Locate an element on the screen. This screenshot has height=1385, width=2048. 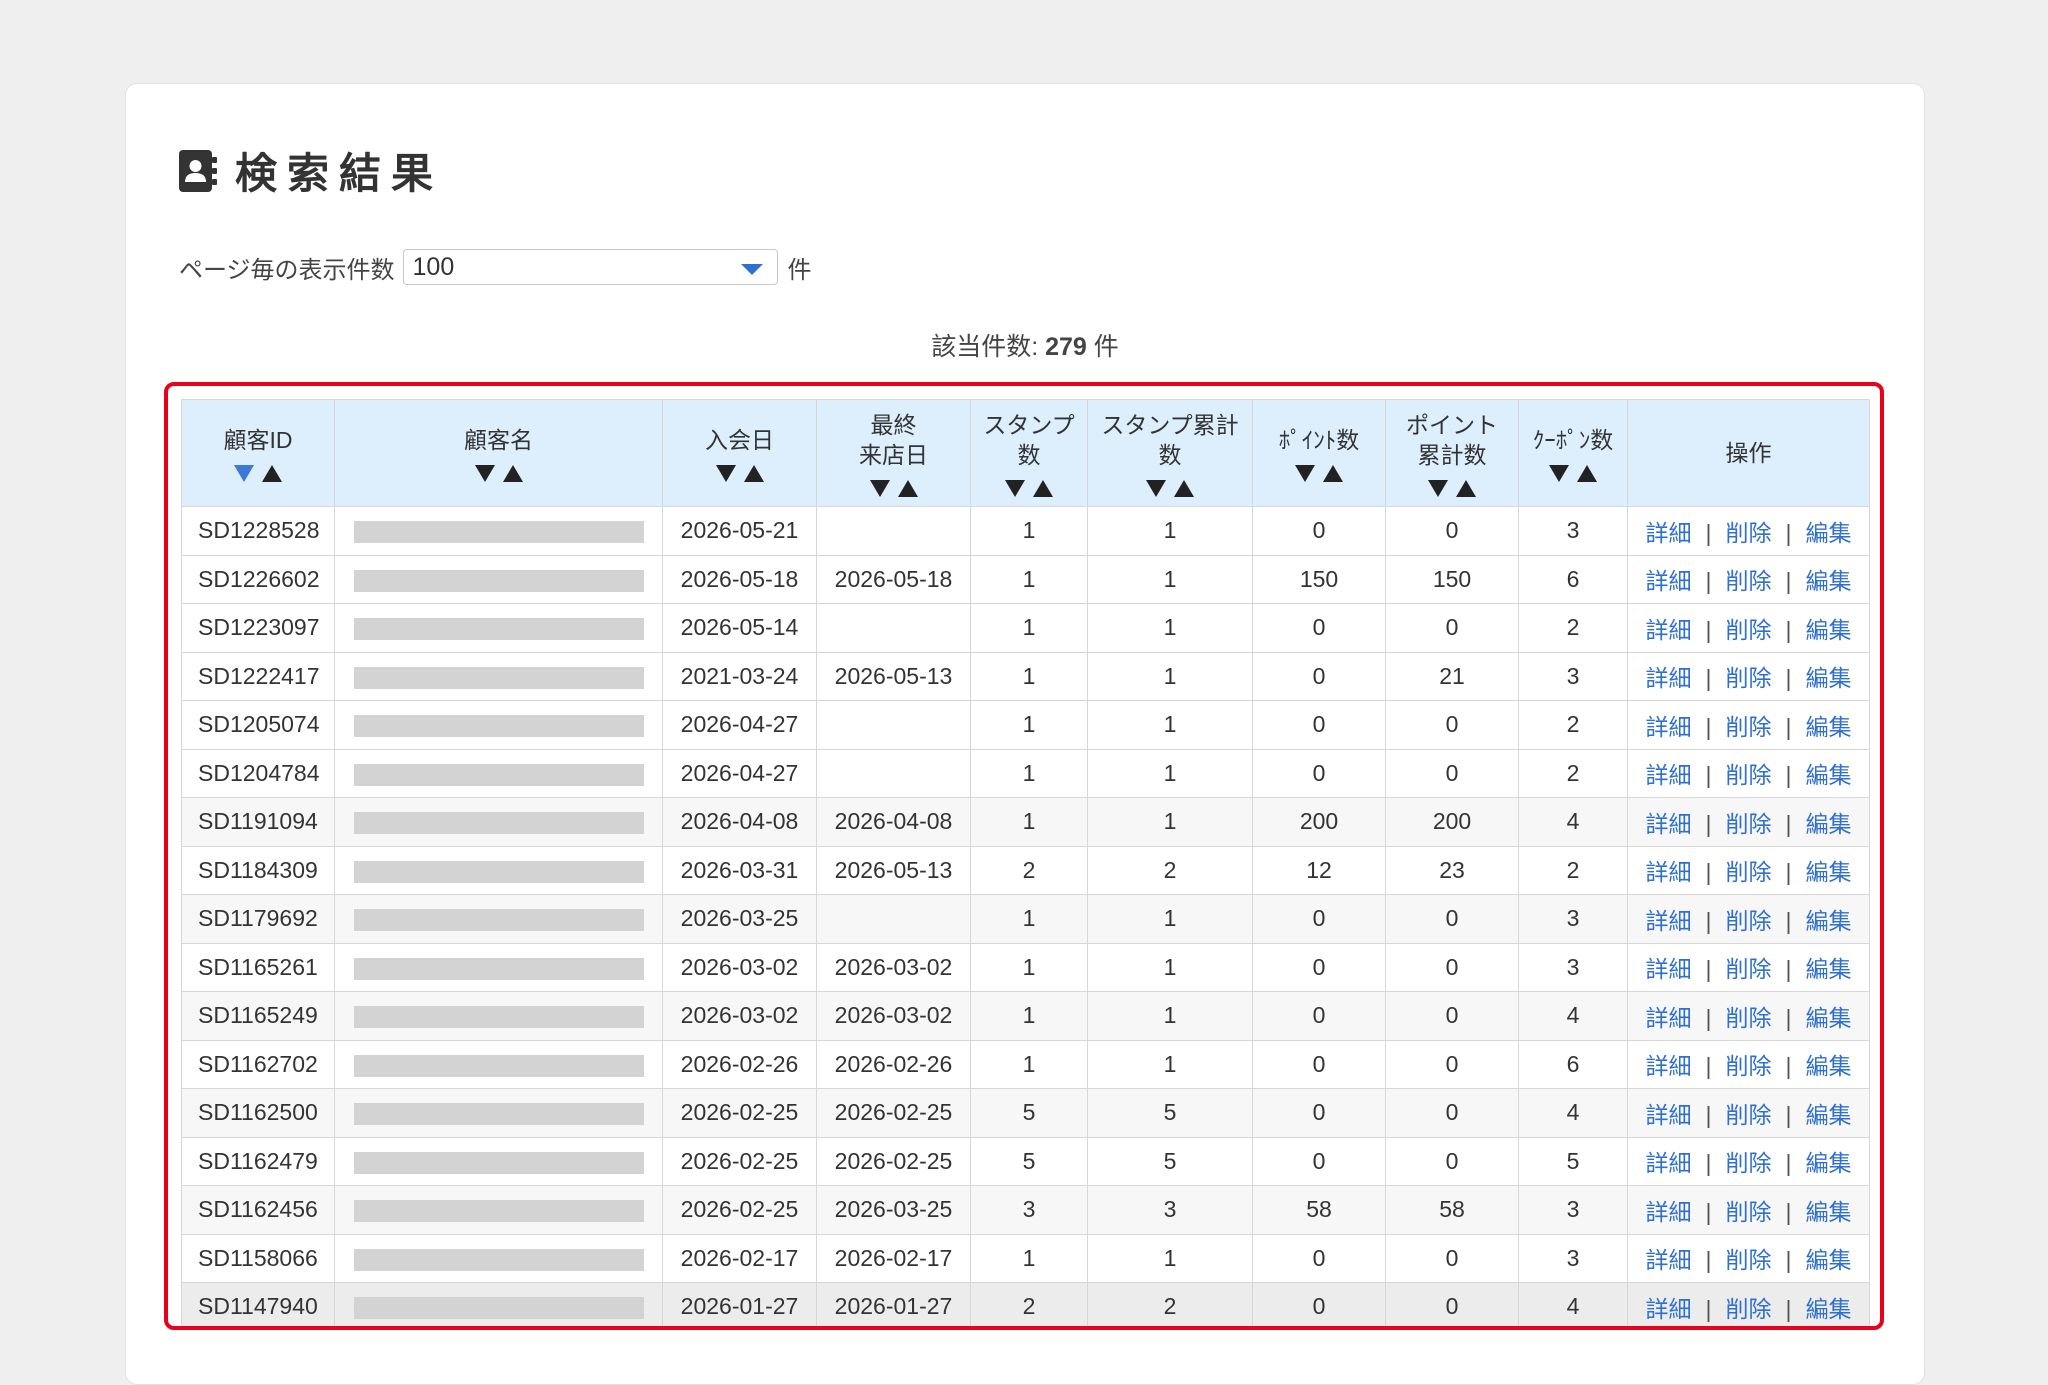
header-label: ｸｰﾎﾟﾝ数 is located at coordinates (1573, 440).